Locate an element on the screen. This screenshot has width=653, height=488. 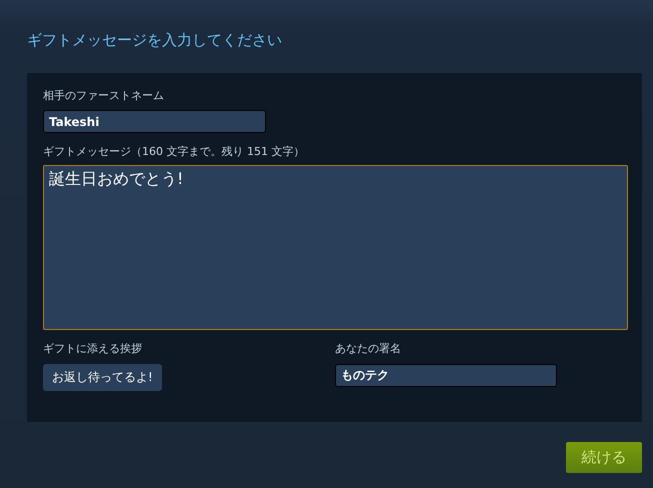
first-name-field: Takeshi is located at coordinates (154, 121).